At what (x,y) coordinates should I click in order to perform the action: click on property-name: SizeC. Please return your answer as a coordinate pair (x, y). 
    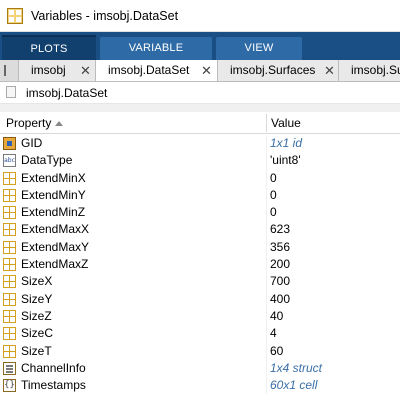
    Looking at the image, I should click on (37, 333).